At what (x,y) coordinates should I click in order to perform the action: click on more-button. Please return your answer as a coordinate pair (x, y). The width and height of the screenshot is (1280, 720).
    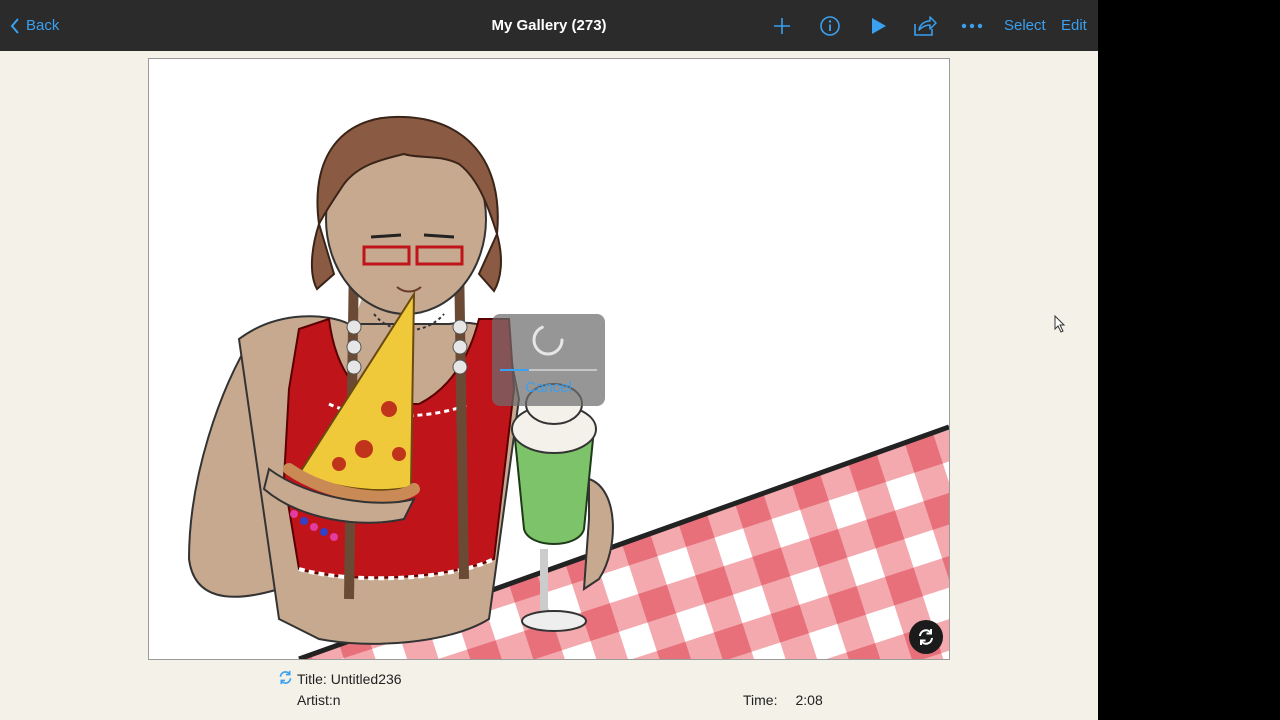
    Looking at the image, I should click on (972, 25).